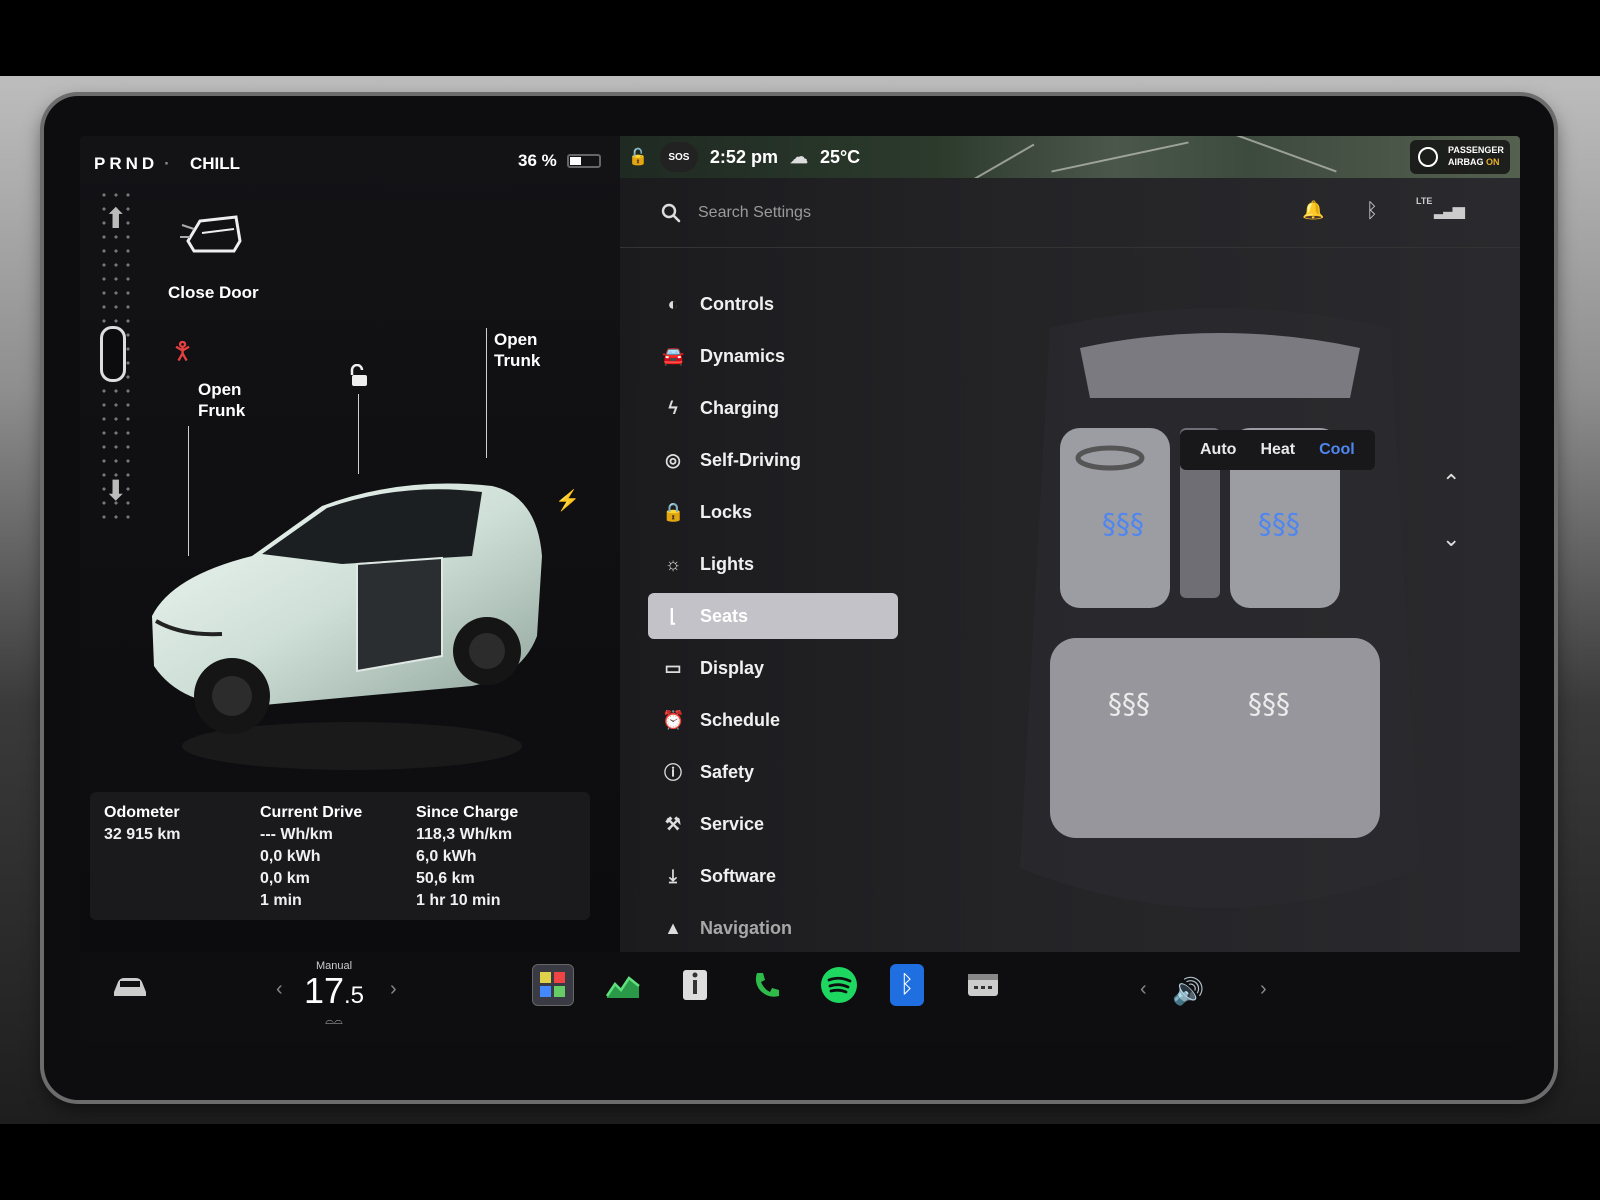 This screenshot has width=1600, height=1200. What do you see at coordinates (212, 235) in the screenshot?
I see `car-door-icon` at bounding box center [212, 235].